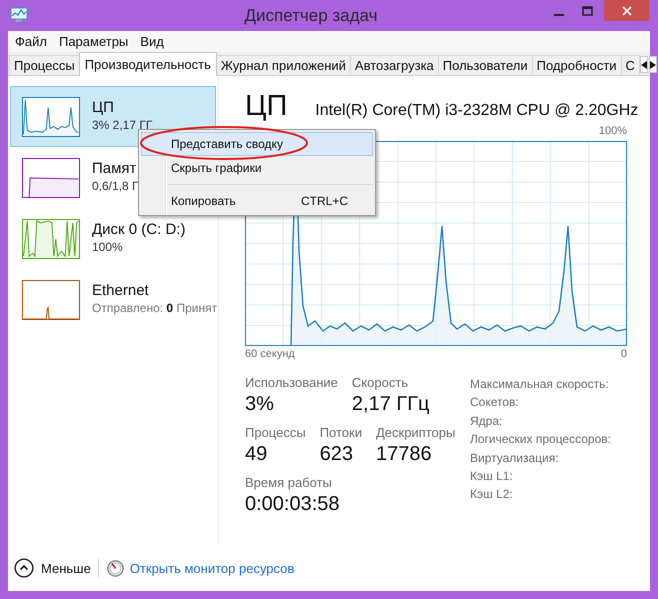 The width and height of the screenshot is (658, 599). I want to click on tab: С, so click(630, 65).